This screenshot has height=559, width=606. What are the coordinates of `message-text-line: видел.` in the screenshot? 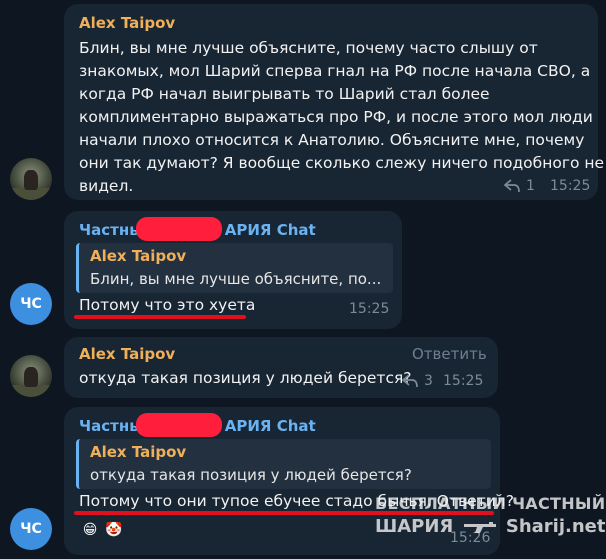 It's located at (106, 186).